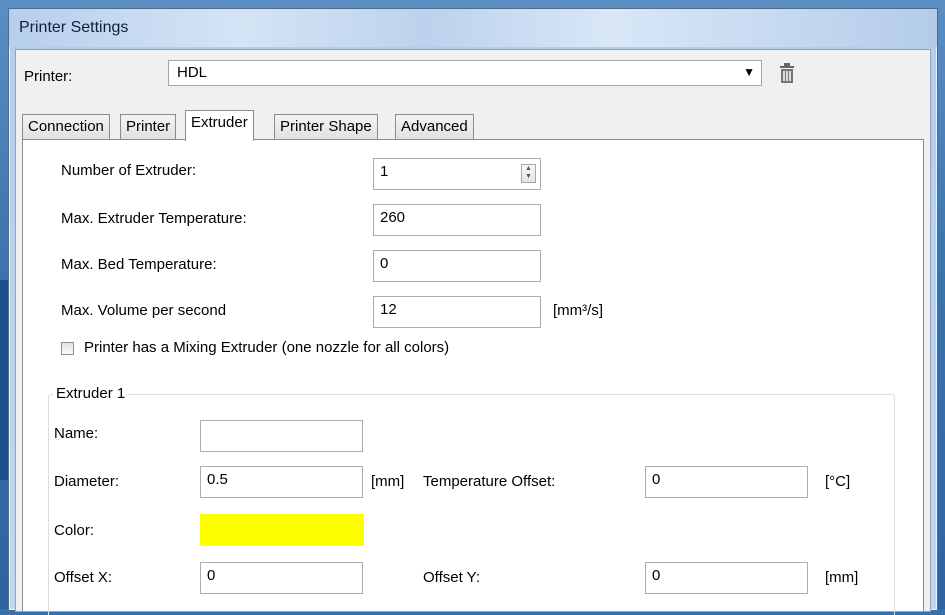 The image size is (945, 615). Describe the element at coordinates (457, 312) in the screenshot. I see `max-volume-input: 12` at that location.